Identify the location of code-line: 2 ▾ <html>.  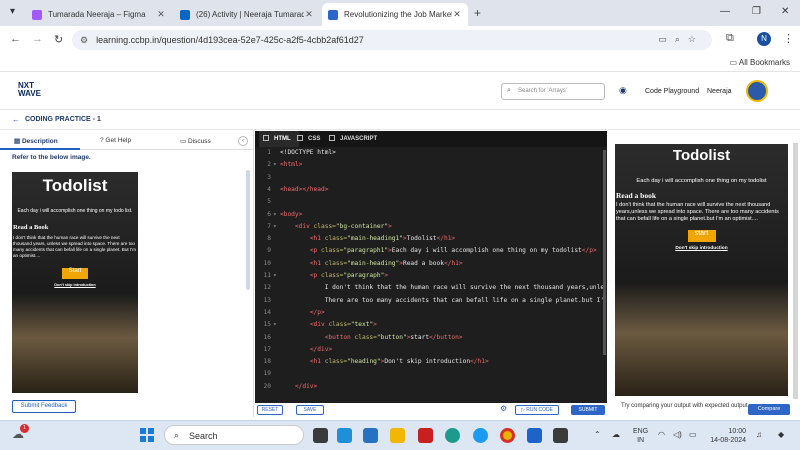
(392, 167).